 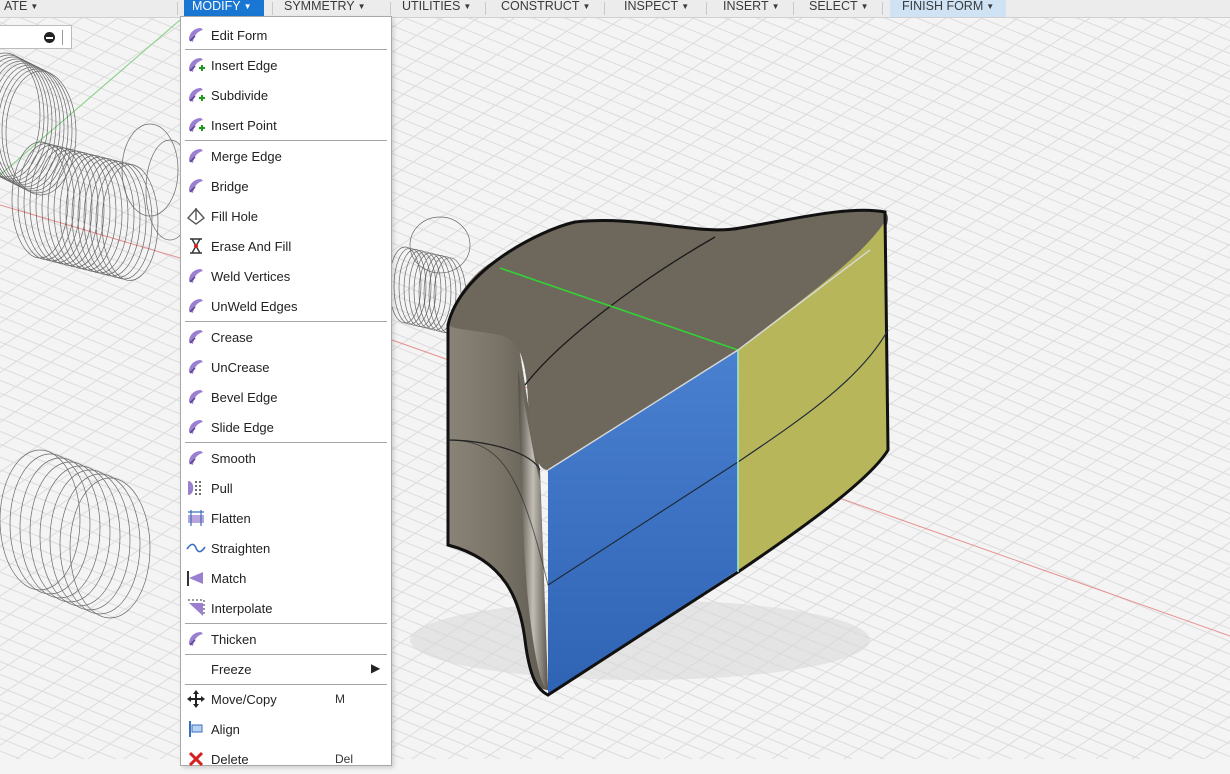 What do you see at coordinates (196, 216) in the screenshot?
I see `fill-hole-icon` at bounding box center [196, 216].